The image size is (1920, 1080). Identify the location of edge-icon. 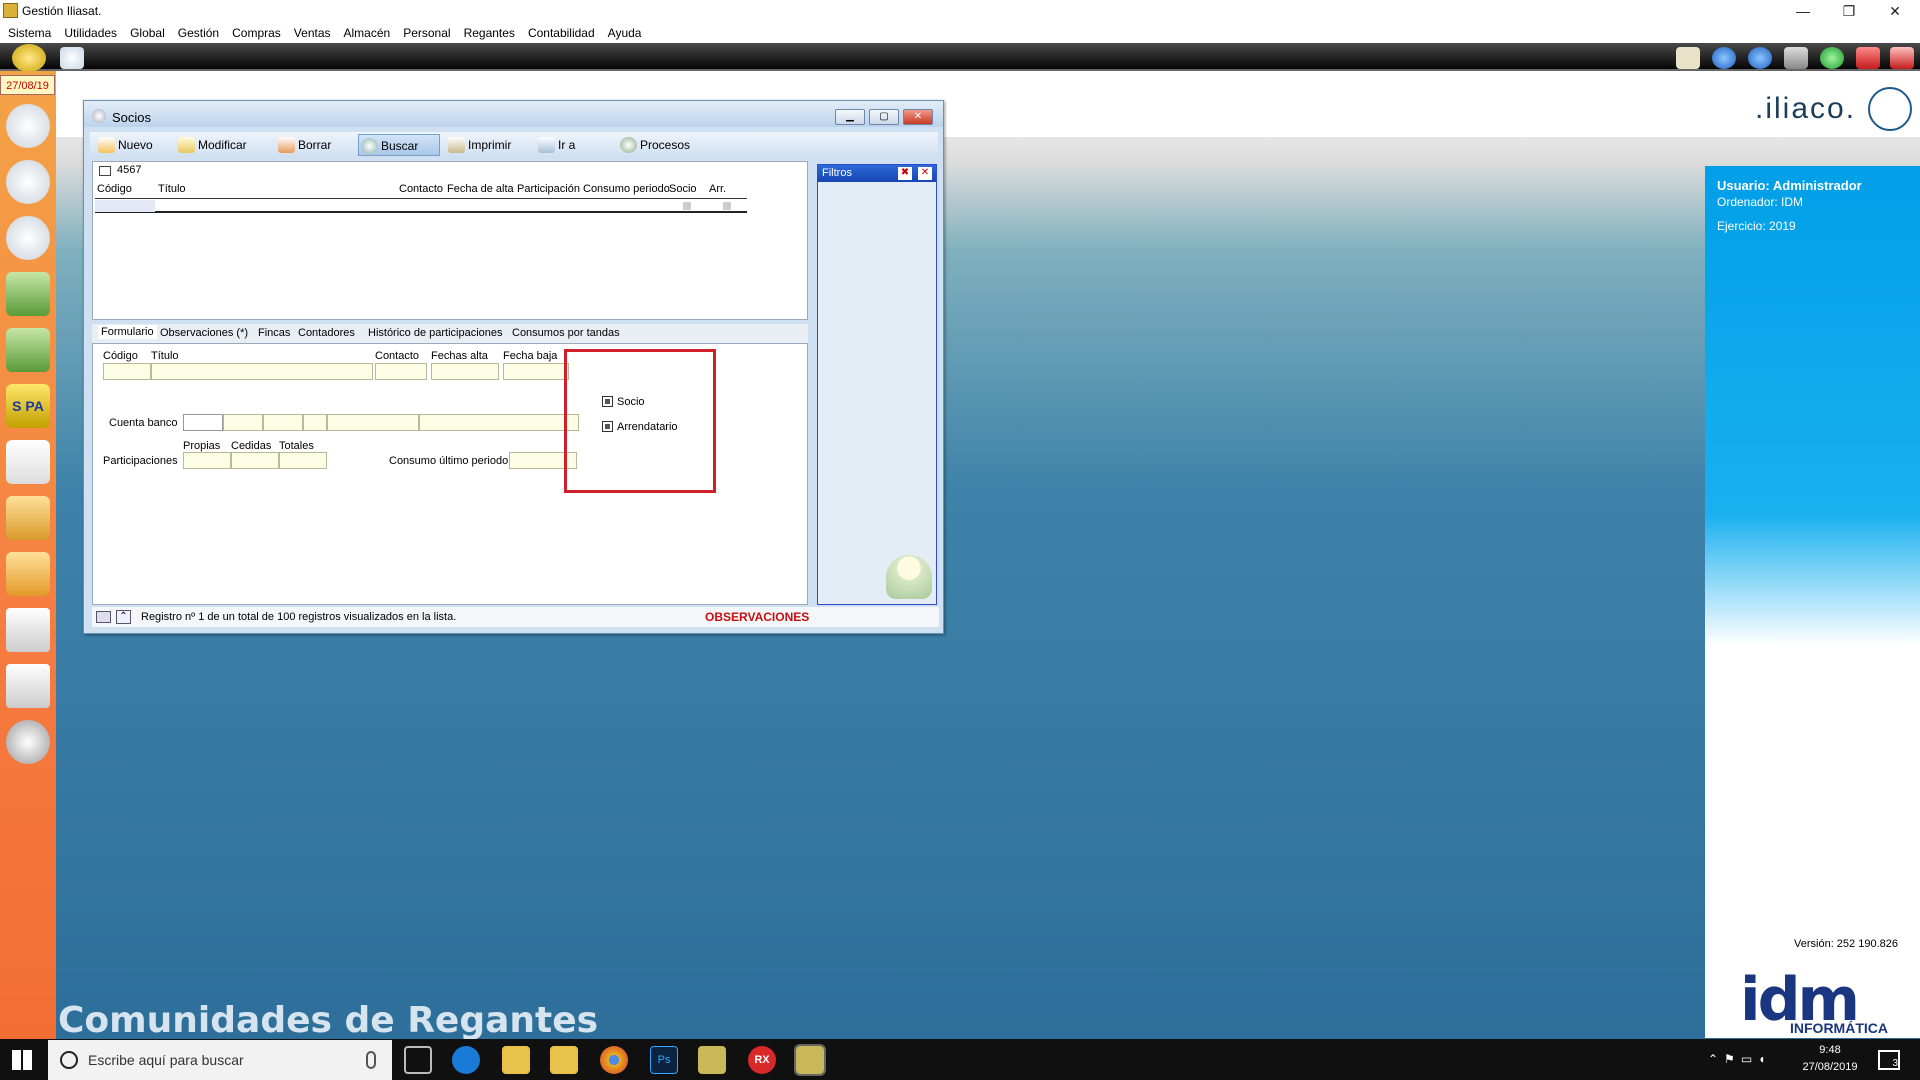
(466, 1060).